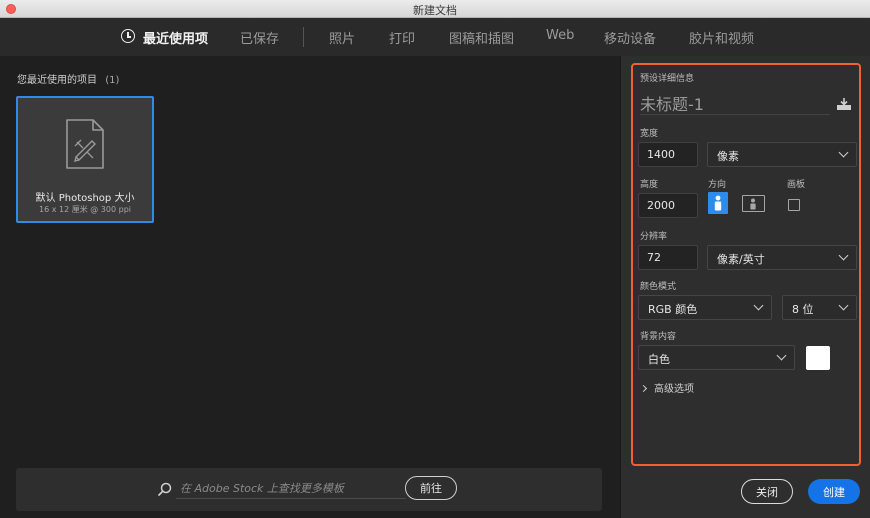 The image size is (870, 518). I want to click on tab-print: 打印, so click(402, 37).